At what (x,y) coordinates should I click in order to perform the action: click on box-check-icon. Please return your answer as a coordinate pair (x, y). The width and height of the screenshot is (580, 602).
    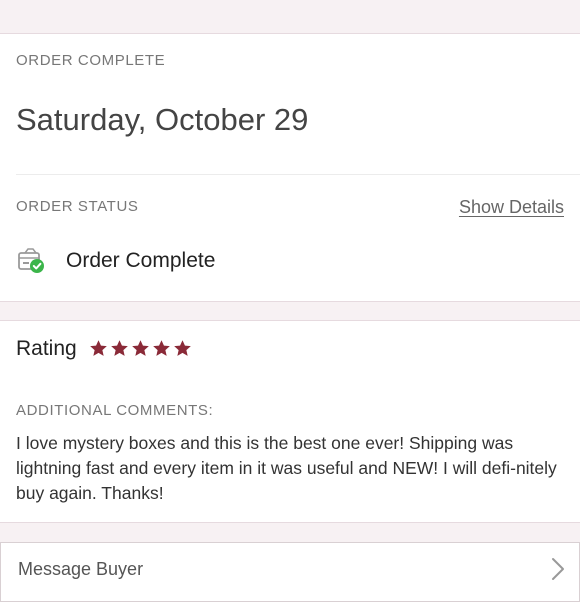
    Looking at the image, I should click on (32, 261).